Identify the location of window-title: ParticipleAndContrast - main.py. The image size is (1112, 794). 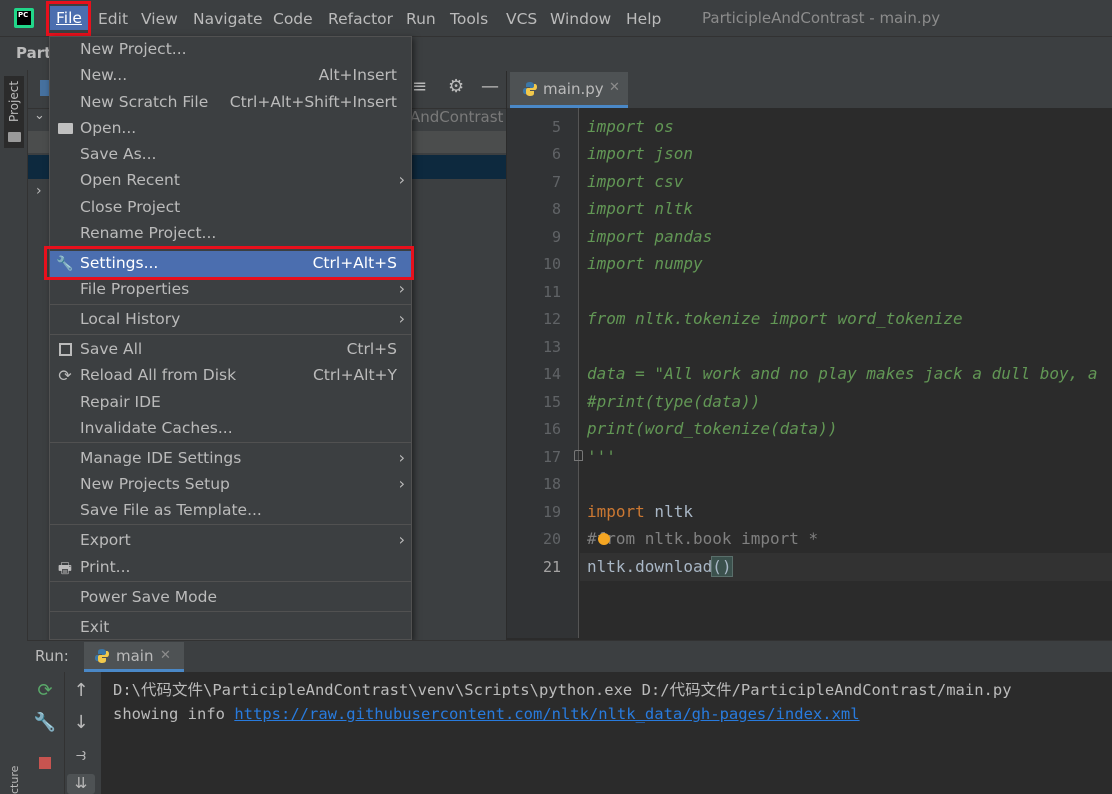
(821, 18).